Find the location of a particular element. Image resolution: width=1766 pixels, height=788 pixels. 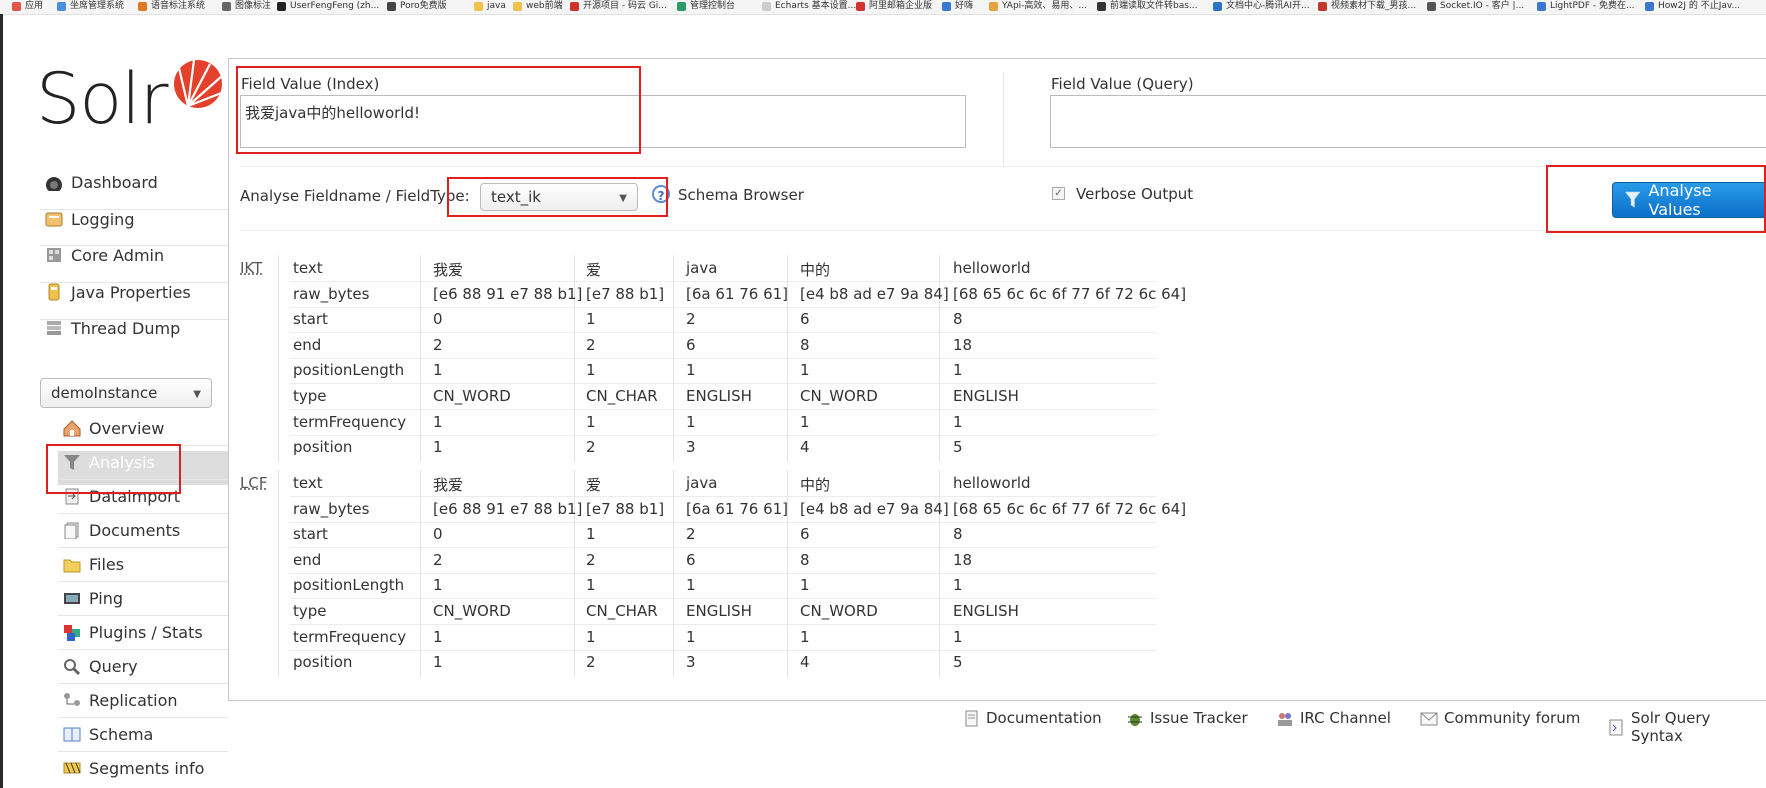

magnifier-icon is located at coordinates (72, 666).